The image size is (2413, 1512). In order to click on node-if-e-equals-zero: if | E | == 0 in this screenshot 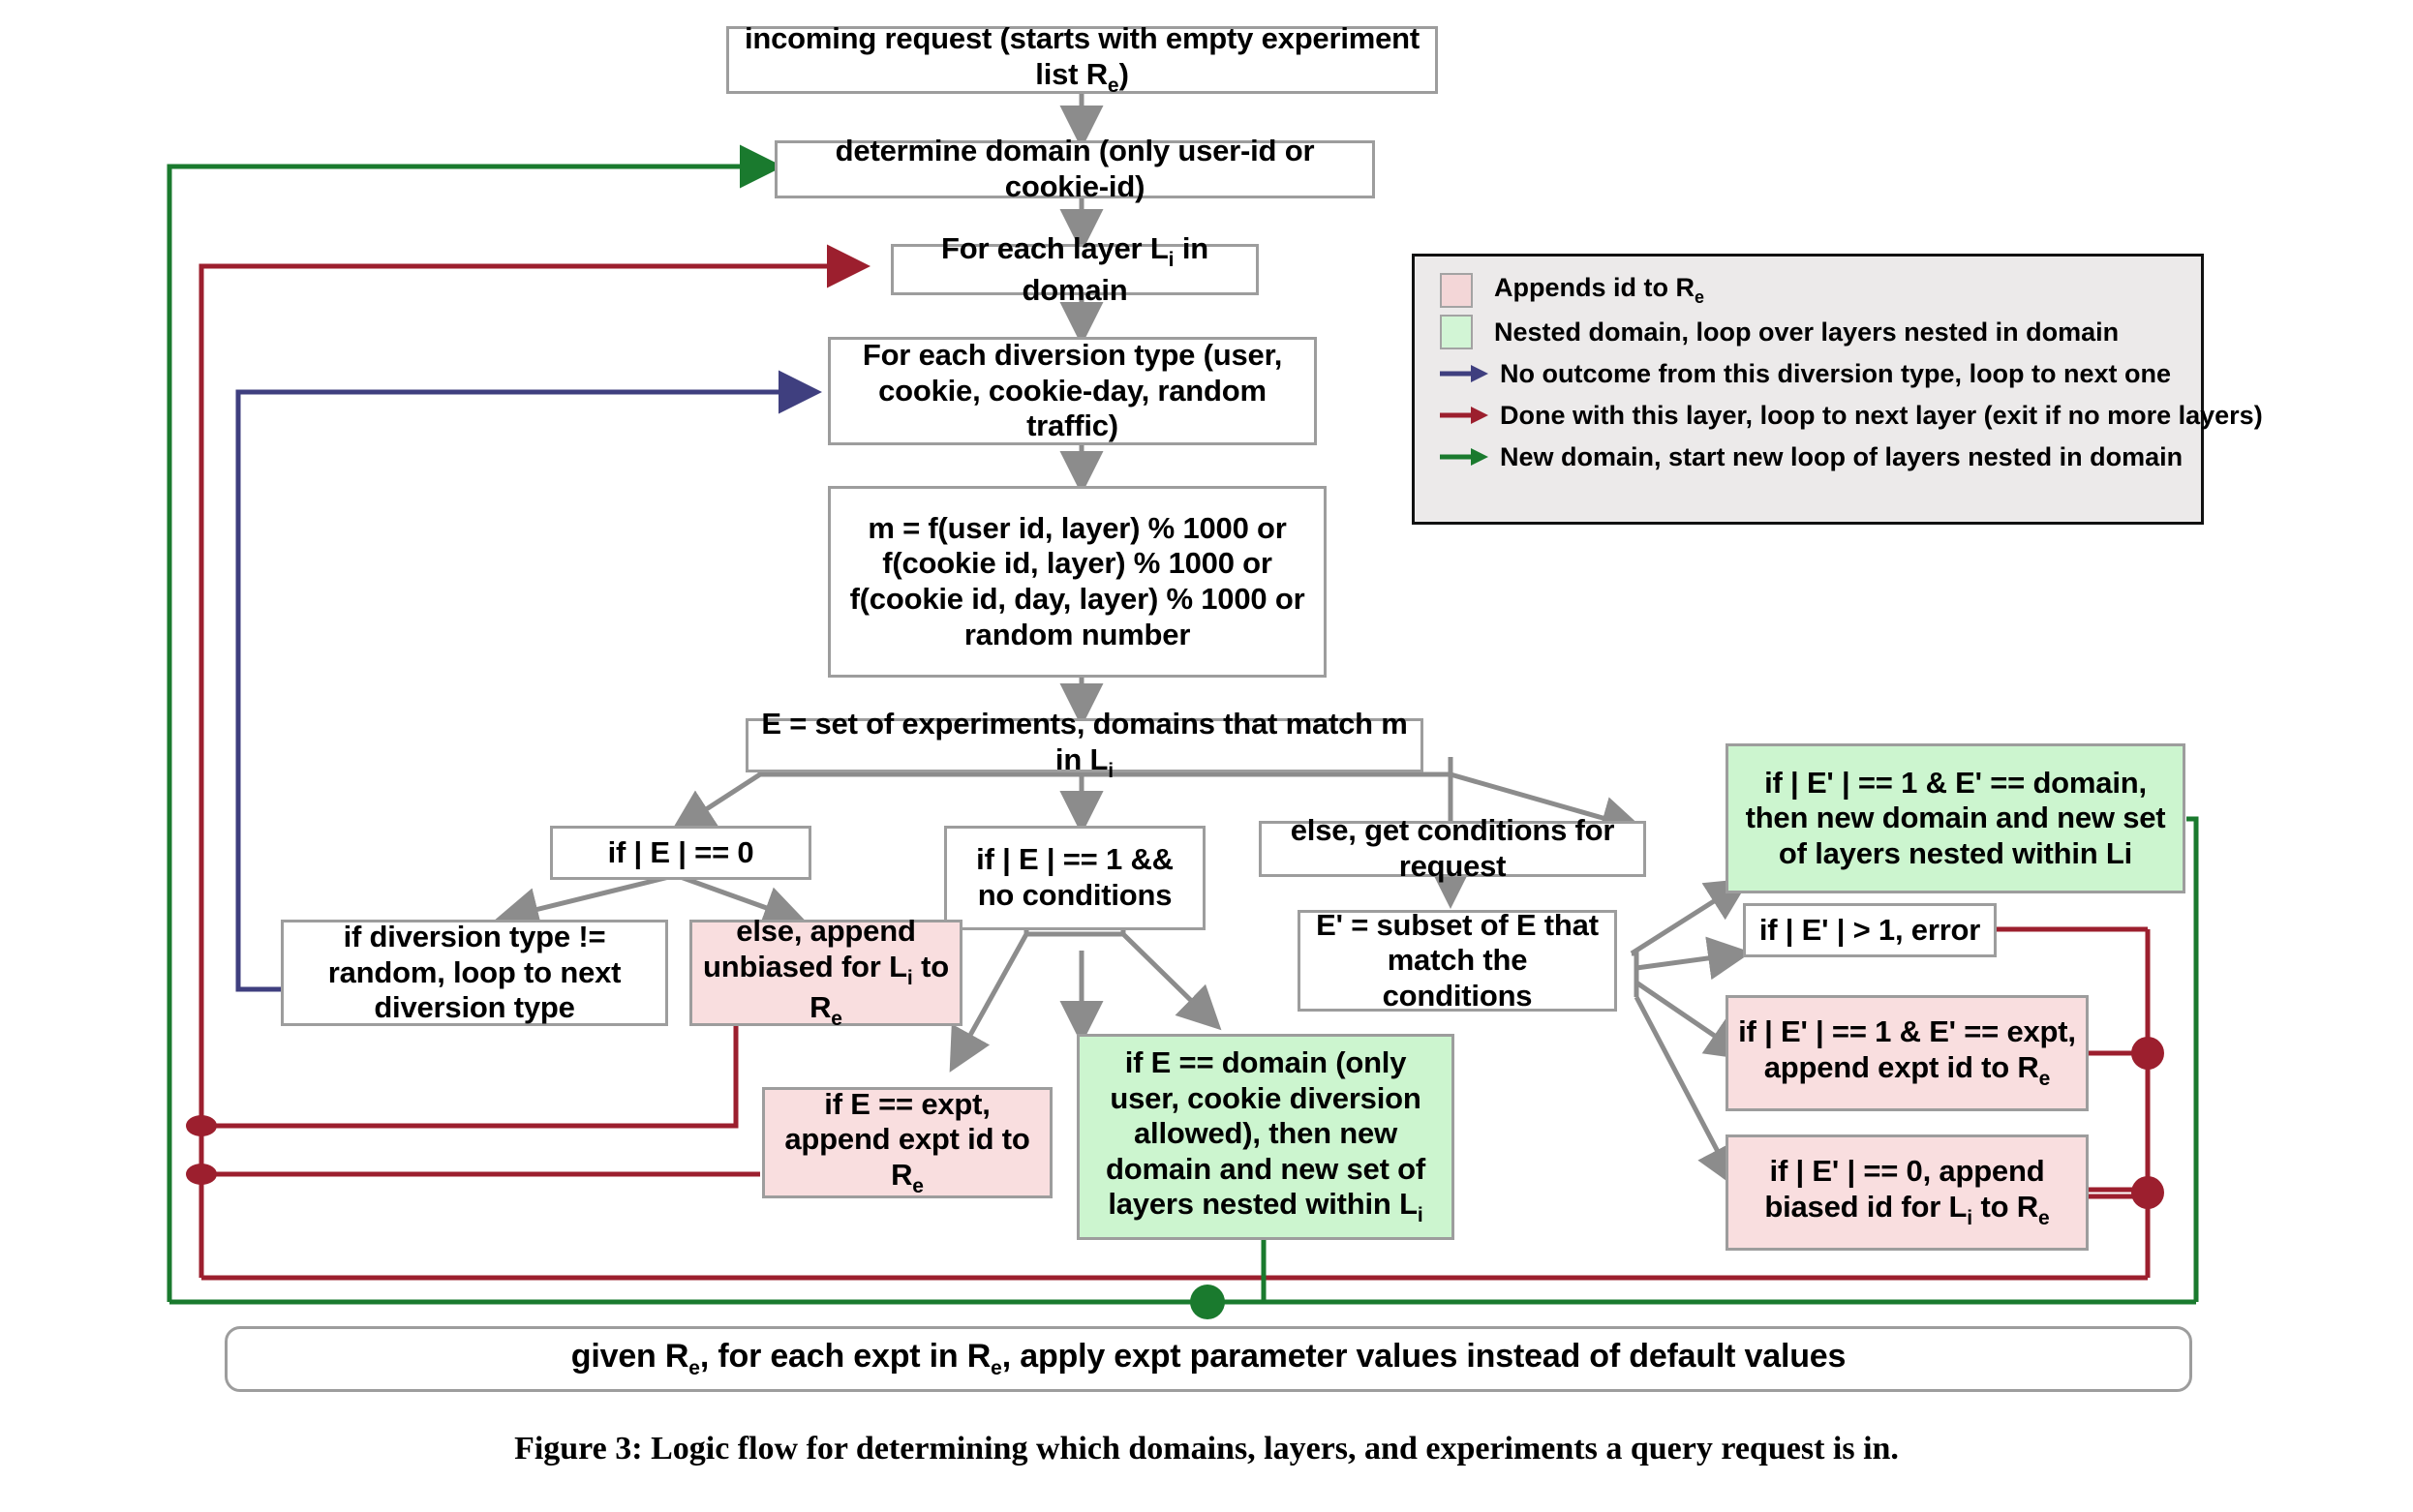, I will do `click(681, 853)`.